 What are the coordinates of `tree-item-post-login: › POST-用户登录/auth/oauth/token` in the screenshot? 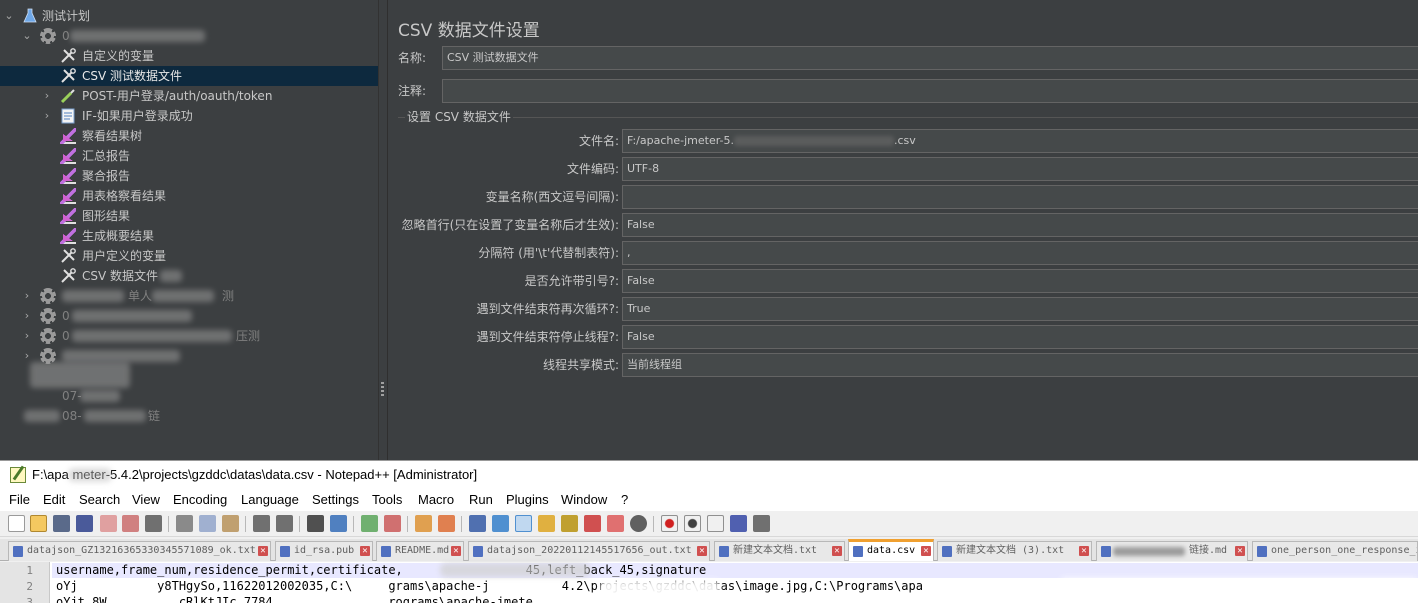 It's located at (189, 96).